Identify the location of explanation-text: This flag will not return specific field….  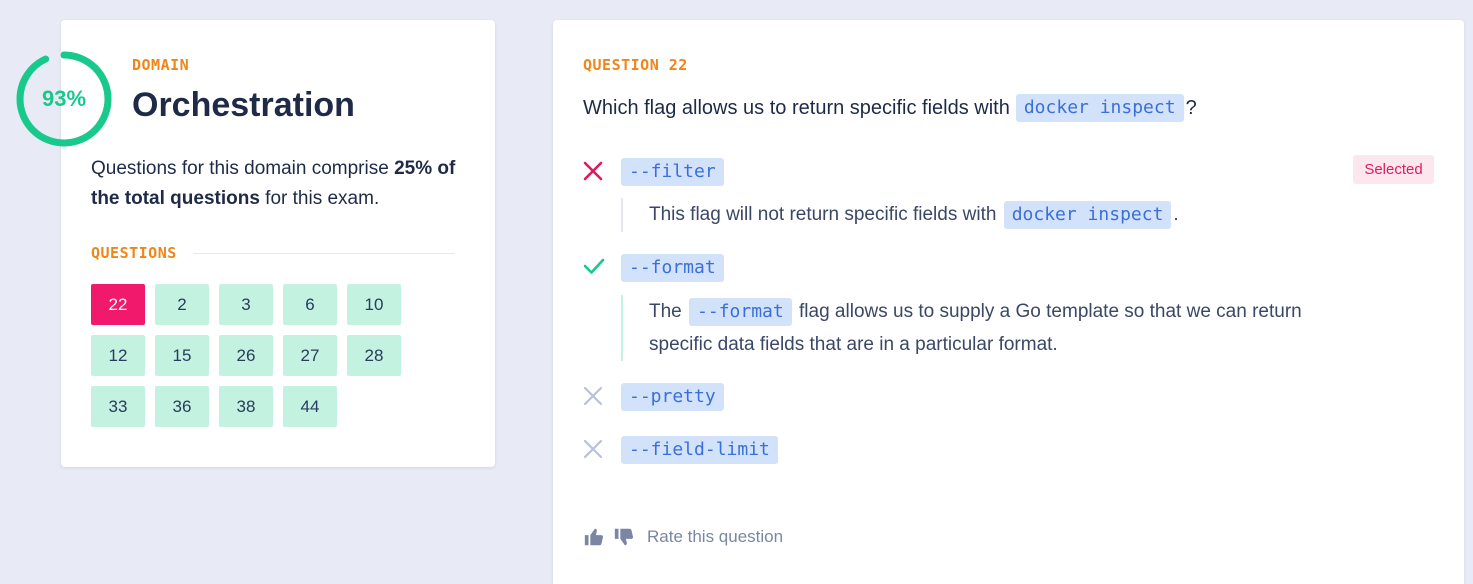
(823, 214).